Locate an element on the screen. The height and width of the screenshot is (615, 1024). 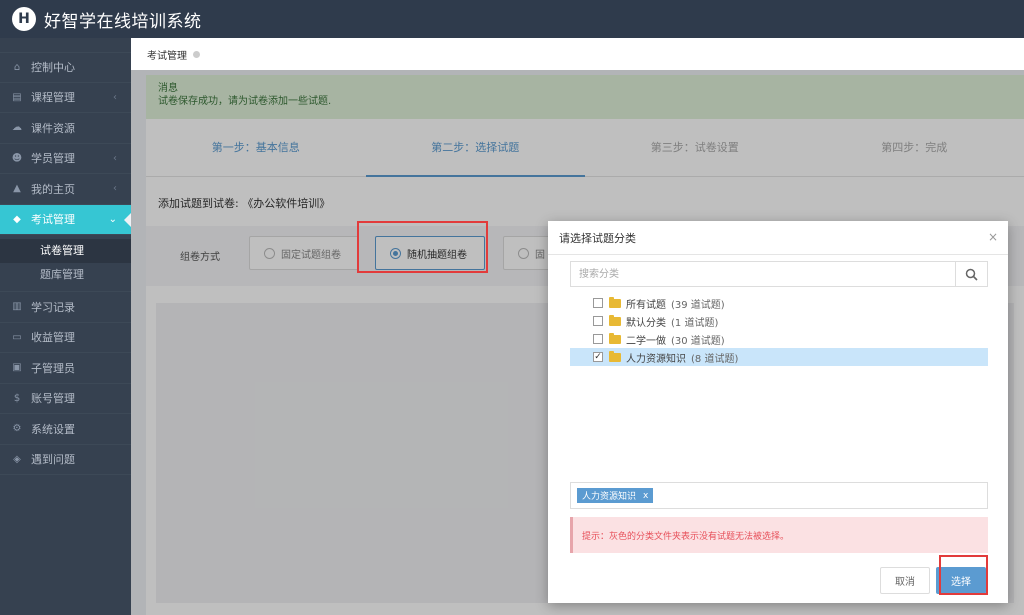
sidebar-item-label: 遇到问题 is located at coordinates (53, 460).